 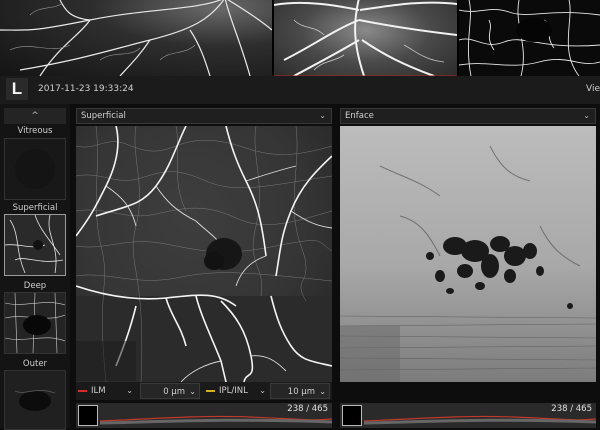 What do you see at coordinates (204, 391) in the screenshot?
I see `segmentation-controls: ILM ⌄ 0 µm ⌄ IPL/INL ⌄ 10 µm ⌄` at bounding box center [204, 391].